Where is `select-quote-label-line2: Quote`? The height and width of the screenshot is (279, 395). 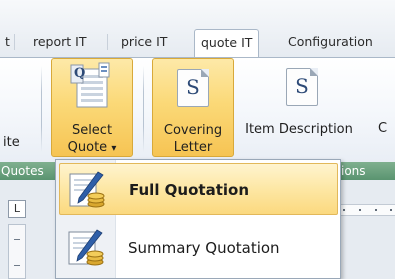 select-quote-label-line2: Quote is located at coordinates (87, 147).